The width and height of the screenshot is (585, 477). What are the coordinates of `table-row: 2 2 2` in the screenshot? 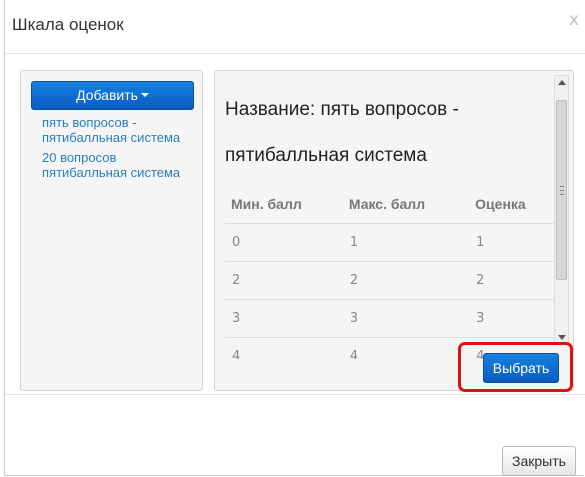 It's located at (390, 280).